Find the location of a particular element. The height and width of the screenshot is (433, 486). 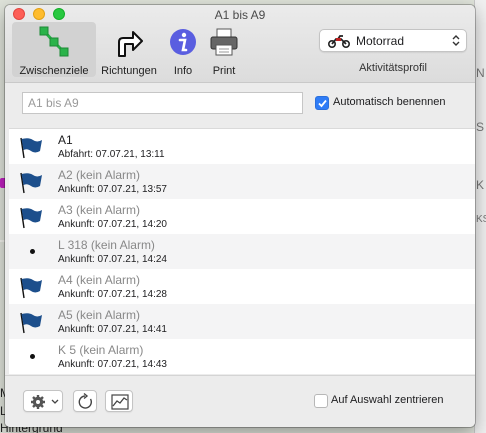

chevron-updown-icon is located at coordinates (456, 40).